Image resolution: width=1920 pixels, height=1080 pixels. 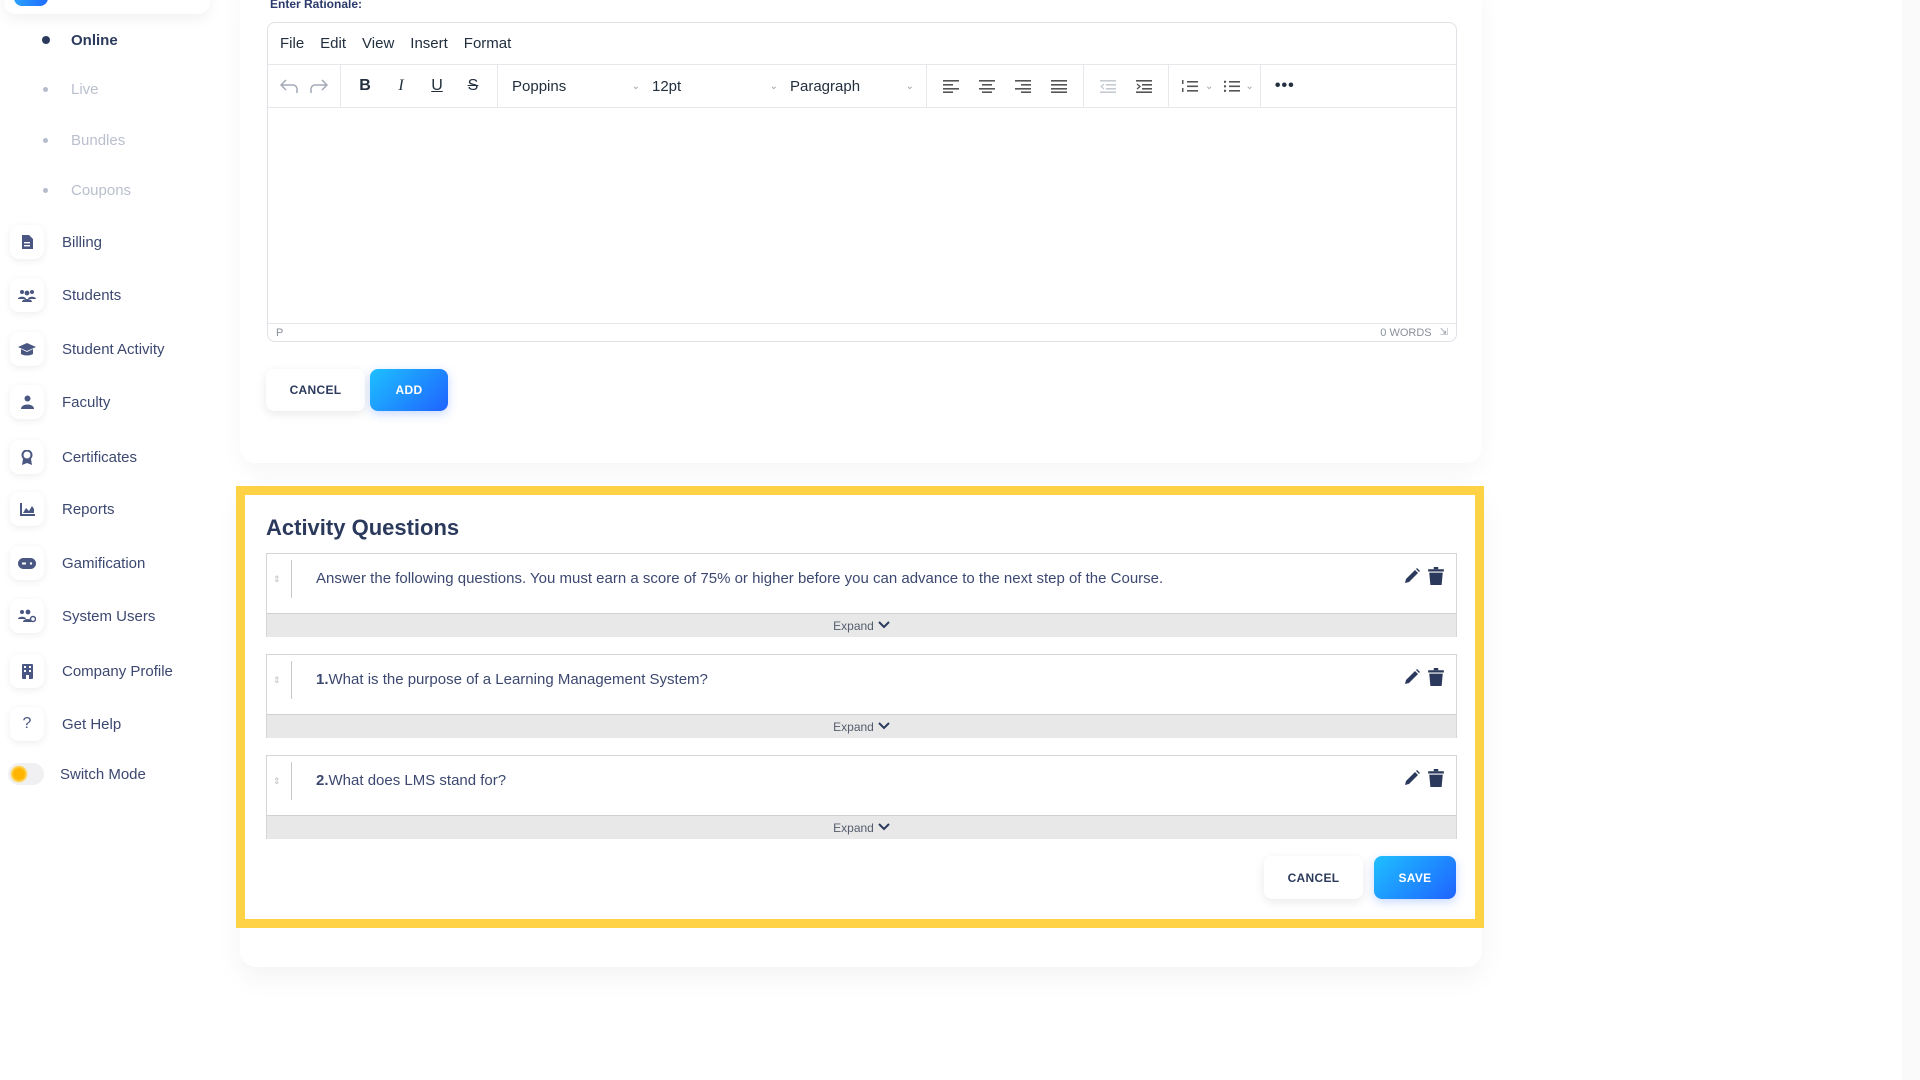 I want to click on rationale-input, so click(x=862, y=216).